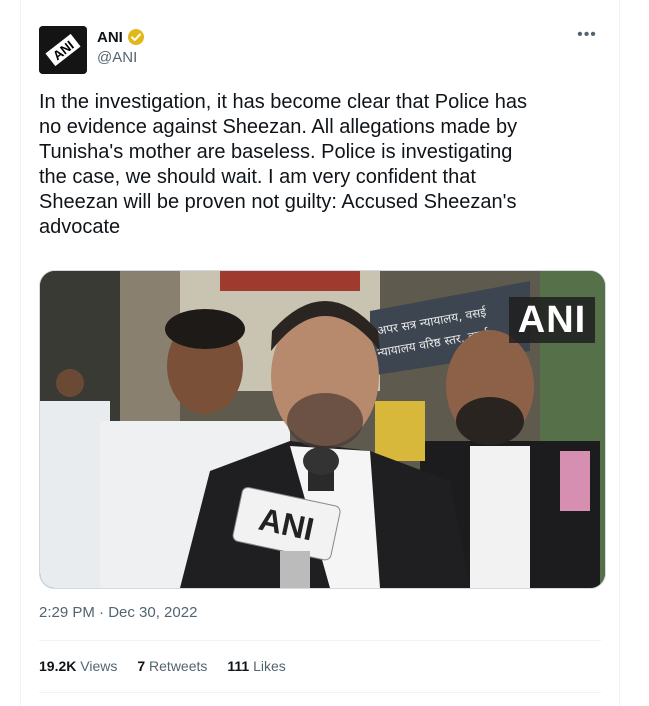 The height and width of the screenshot is (706, 649). I want to click on views-label: Views, so click(99, 666).